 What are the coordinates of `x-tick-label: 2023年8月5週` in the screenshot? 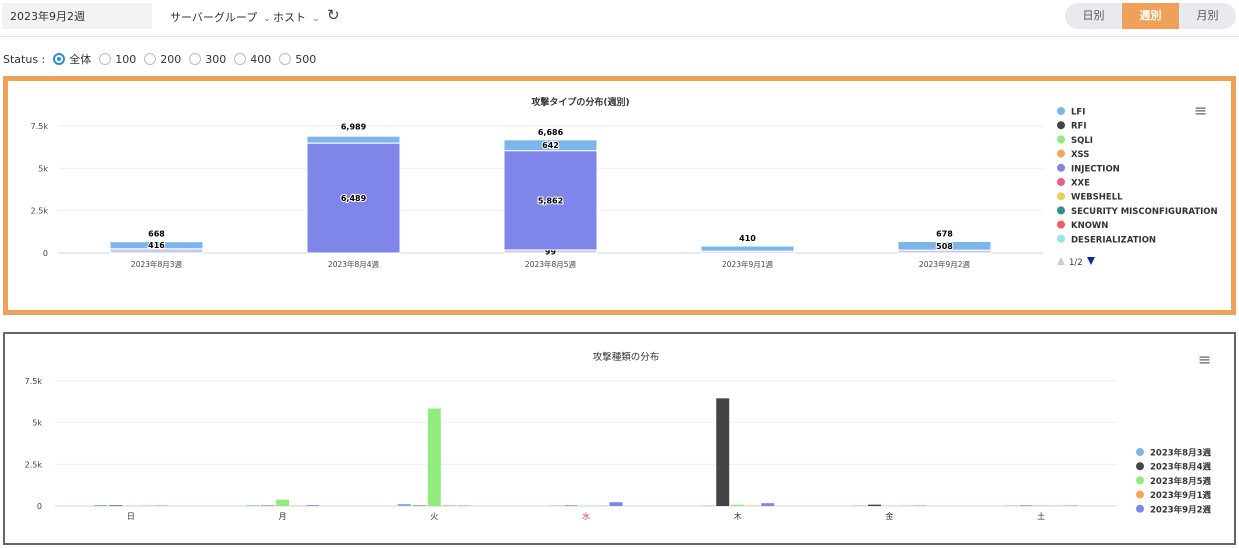 It's located at (551, 264).